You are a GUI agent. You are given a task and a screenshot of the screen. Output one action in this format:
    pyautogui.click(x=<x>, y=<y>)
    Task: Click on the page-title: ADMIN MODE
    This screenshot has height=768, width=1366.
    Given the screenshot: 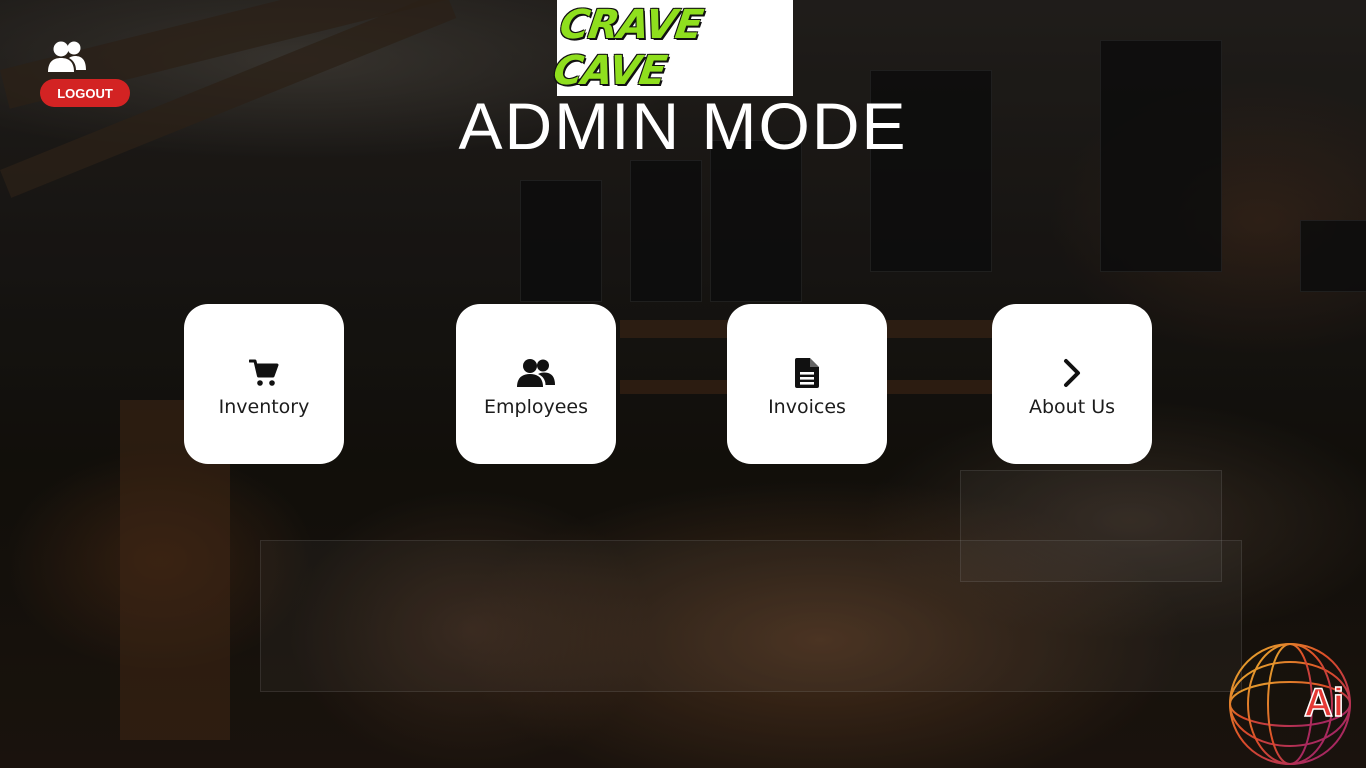 What is the action you would take?
    pyautogui.click(x=683, y=126)
    